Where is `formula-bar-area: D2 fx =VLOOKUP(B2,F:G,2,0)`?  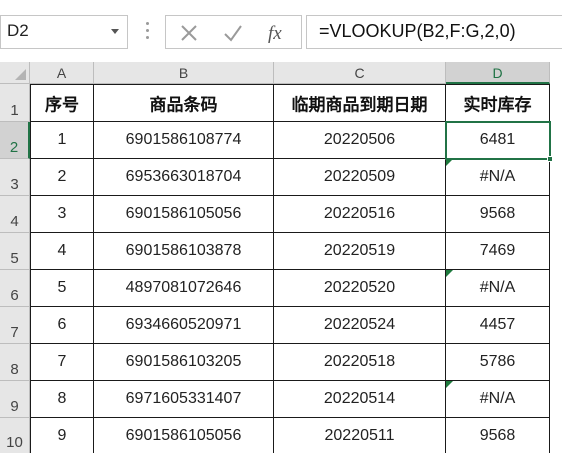 formula-bar-area: D2 fx =VLOOKUP(B2,F:G,2,0) is located at coordinates (281, 31).